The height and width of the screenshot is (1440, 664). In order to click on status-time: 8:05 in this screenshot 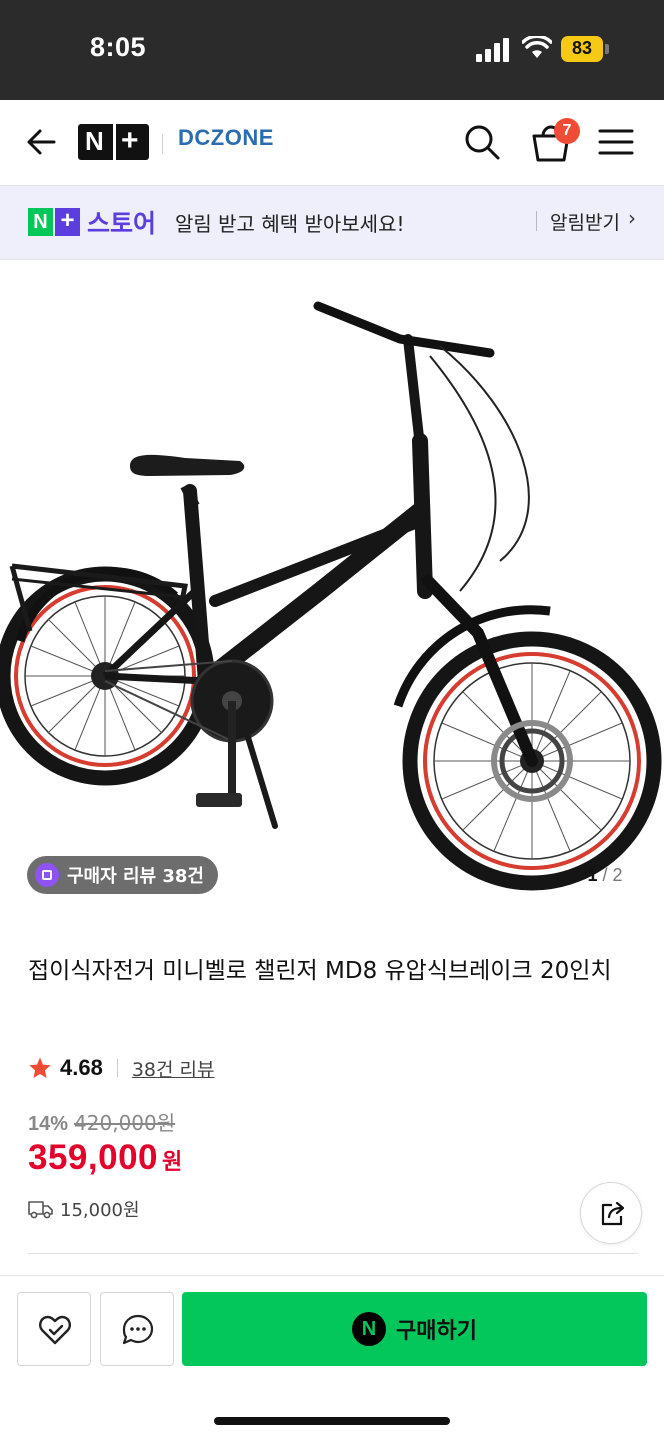, I will do `click(118, 47)`.